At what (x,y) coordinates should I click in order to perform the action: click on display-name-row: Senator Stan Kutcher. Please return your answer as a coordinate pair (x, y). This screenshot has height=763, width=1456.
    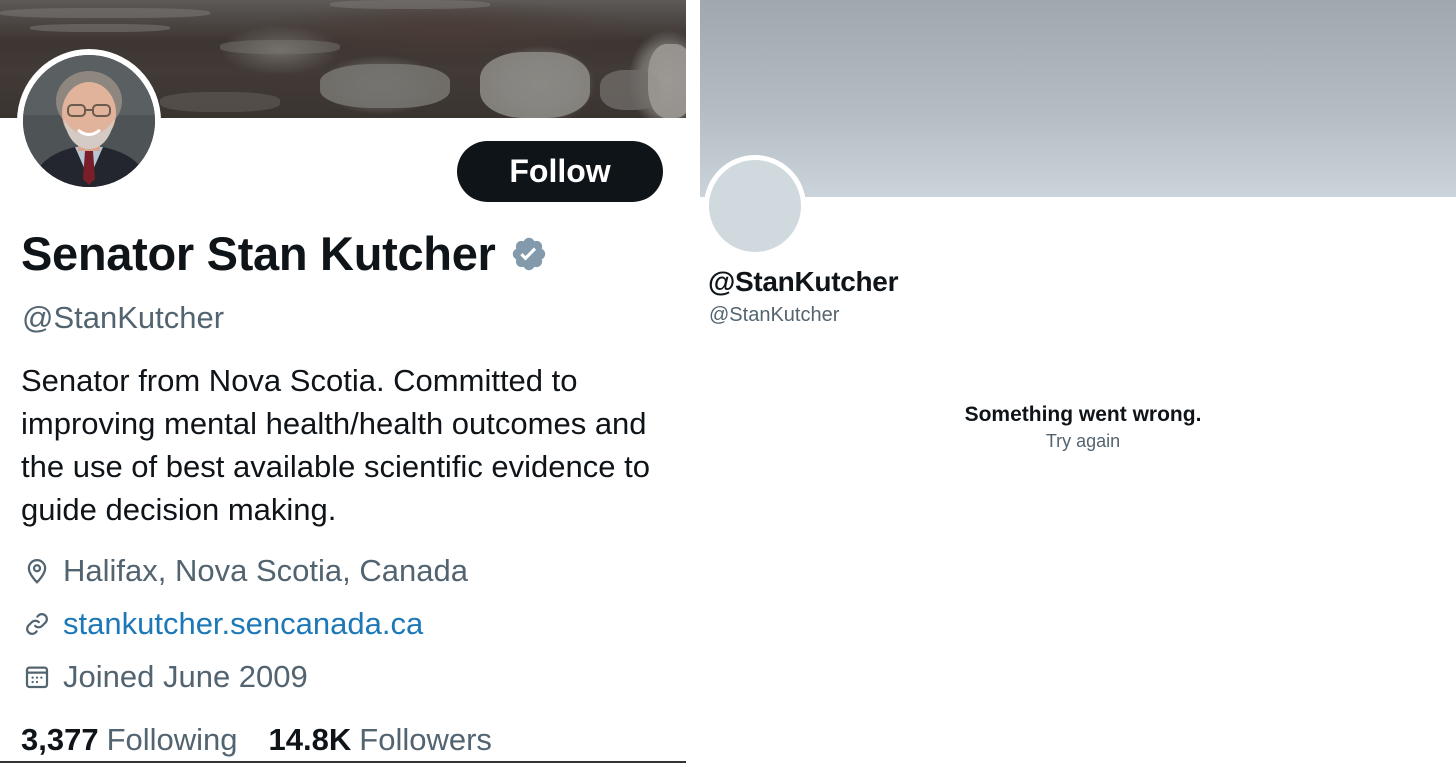
    Looking at the image, I should click on (284, 253).